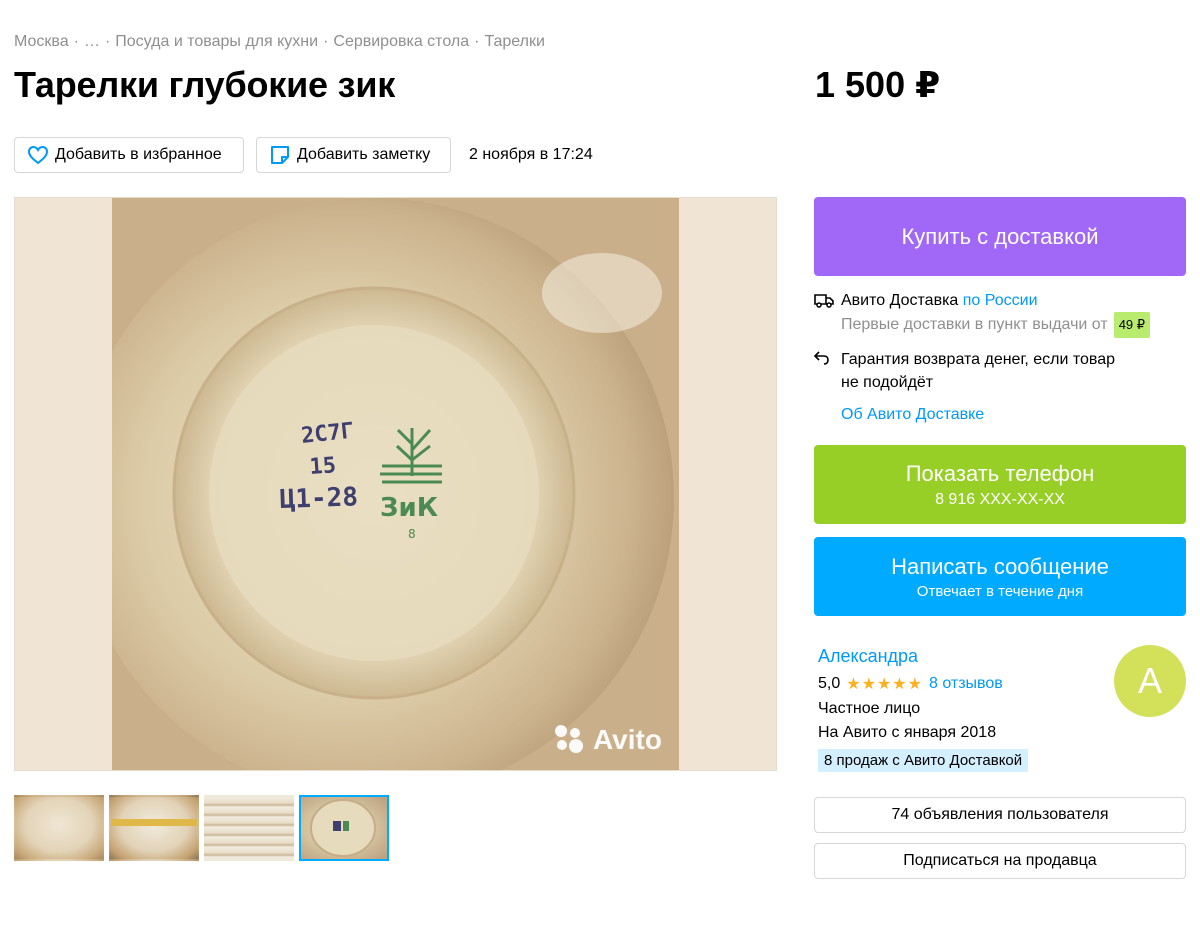 The width and height of the screenshot is (1200, 942). Describe the element at coordinates (409, 508) in the screenshot. I see `plate-brand-text: ЗиК` at that location.